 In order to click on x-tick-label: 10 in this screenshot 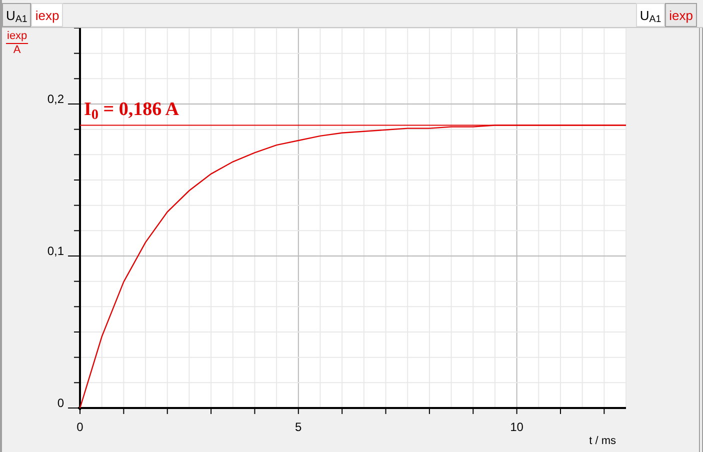, I will do `click(517, 427)`.